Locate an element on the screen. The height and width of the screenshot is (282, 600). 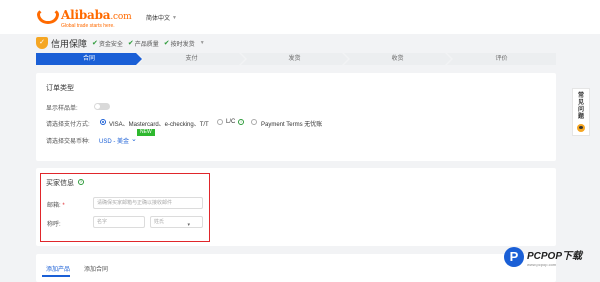
sample-order-label: 显示样品单: is located at coordinates (62, 109).